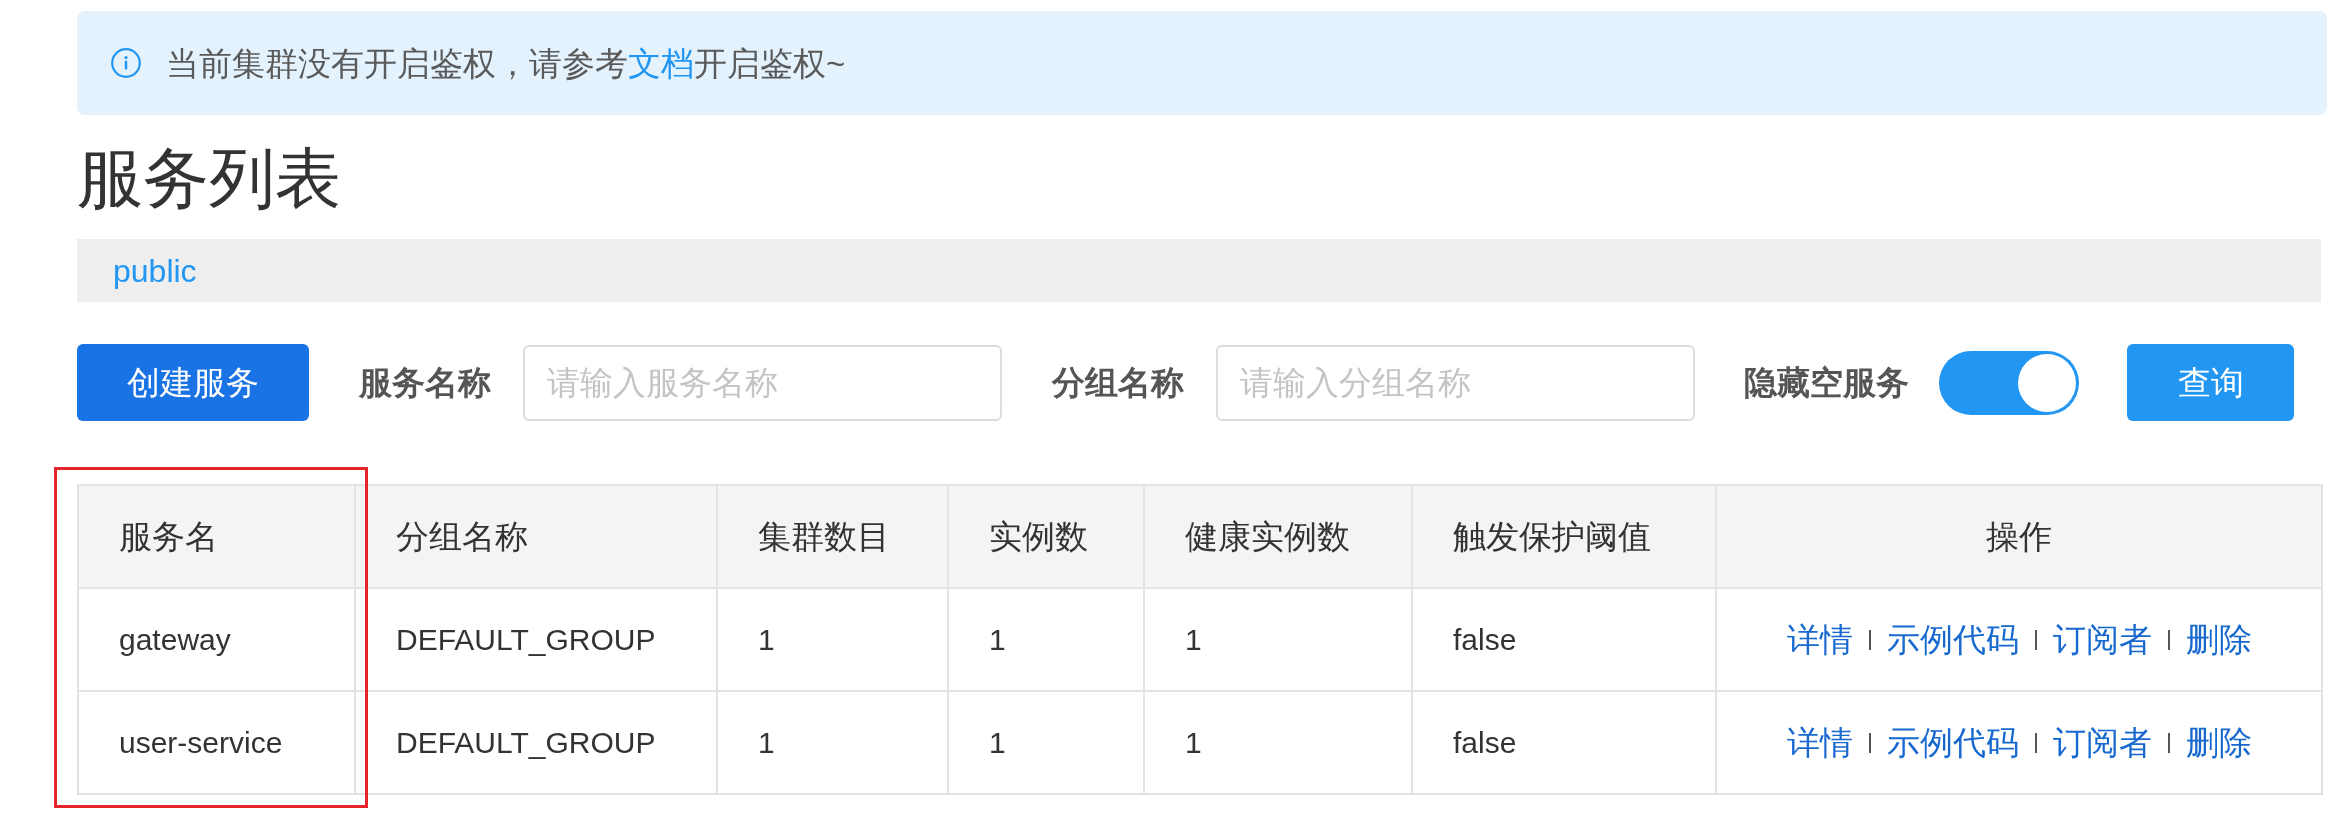  What do you see at coordinates (193, 382) in the screenshot?
I see `create-service-button: 创建服务` at bounding box center [193, 382].